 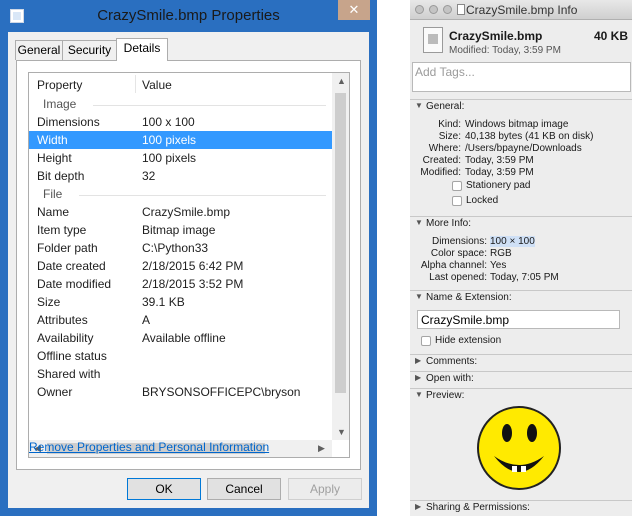 What do you see at coordinates (53, 194) in the screenshot?
I see `group-label: File` at bounding box center [53, 194].